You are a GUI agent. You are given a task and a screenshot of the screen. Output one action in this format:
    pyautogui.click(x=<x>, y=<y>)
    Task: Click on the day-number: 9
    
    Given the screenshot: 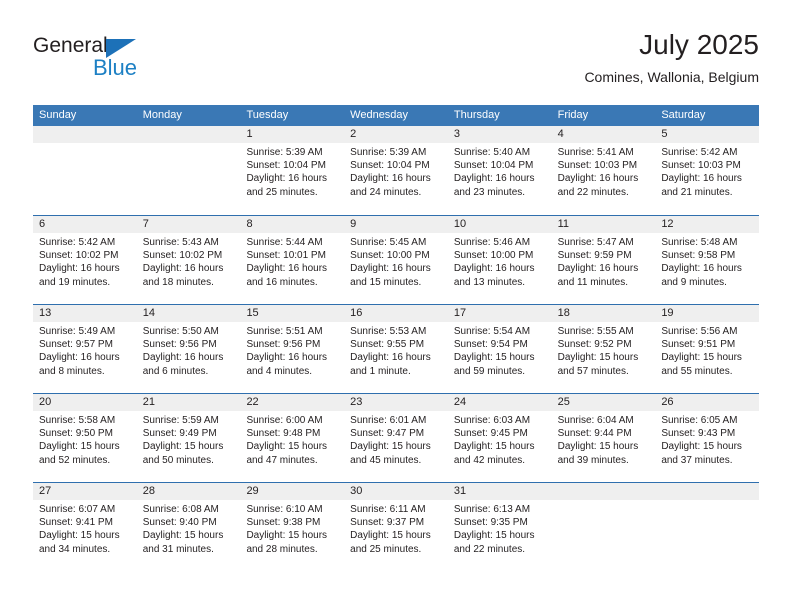 What is the action you would take?
    pyautogui.click(x=353, y=224)
    